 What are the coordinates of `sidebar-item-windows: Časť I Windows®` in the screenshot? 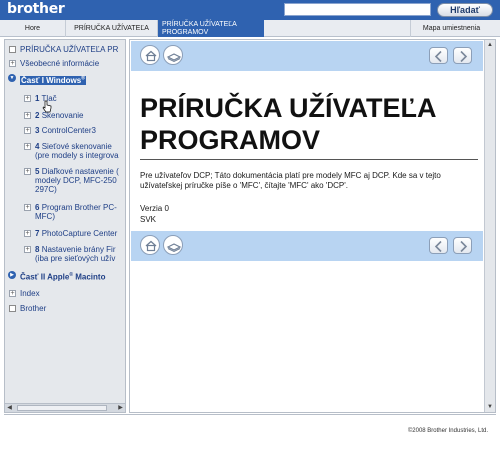 It's located at (53, 79).